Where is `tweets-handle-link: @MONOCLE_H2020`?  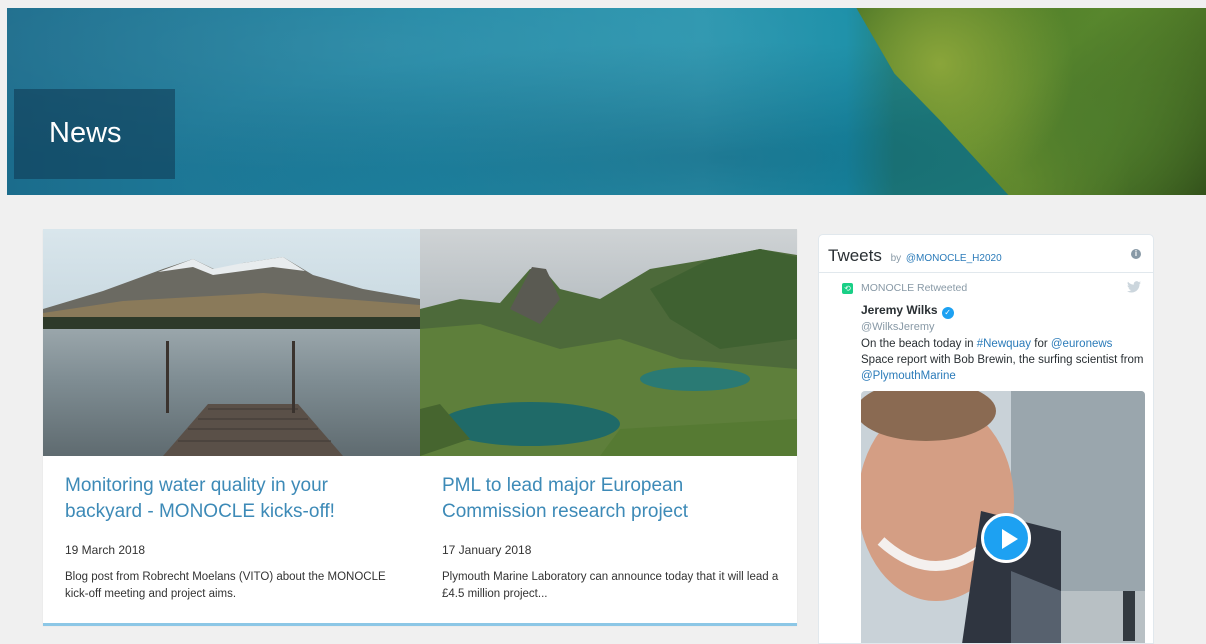 tweets-handle-link: @MONOCLE_H2020 is located at coordinates (954, 258).